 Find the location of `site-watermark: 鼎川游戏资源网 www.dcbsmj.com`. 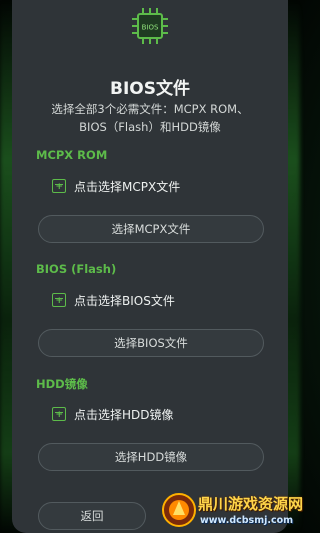

site-watermark: 鼎川游戏资源网 www.dcbsmj.com is located at coordinates (232, 511).